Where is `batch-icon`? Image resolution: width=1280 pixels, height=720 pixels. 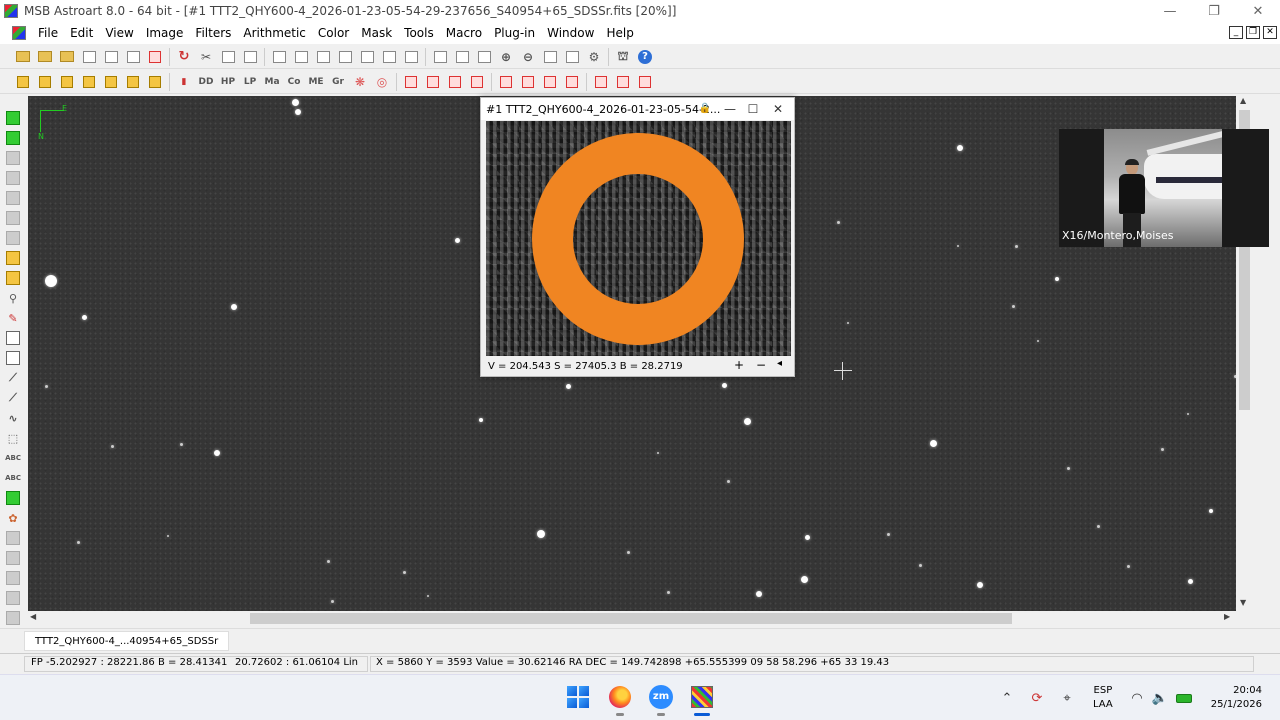
batch-icon is located at coordinates (645, 82).